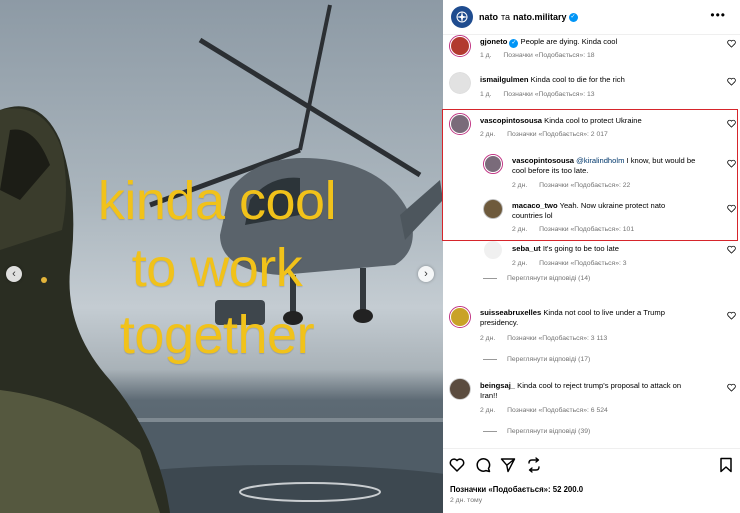  I want to click on comment-likes: Позначки «Подобається»: 3, so click(582, 263).